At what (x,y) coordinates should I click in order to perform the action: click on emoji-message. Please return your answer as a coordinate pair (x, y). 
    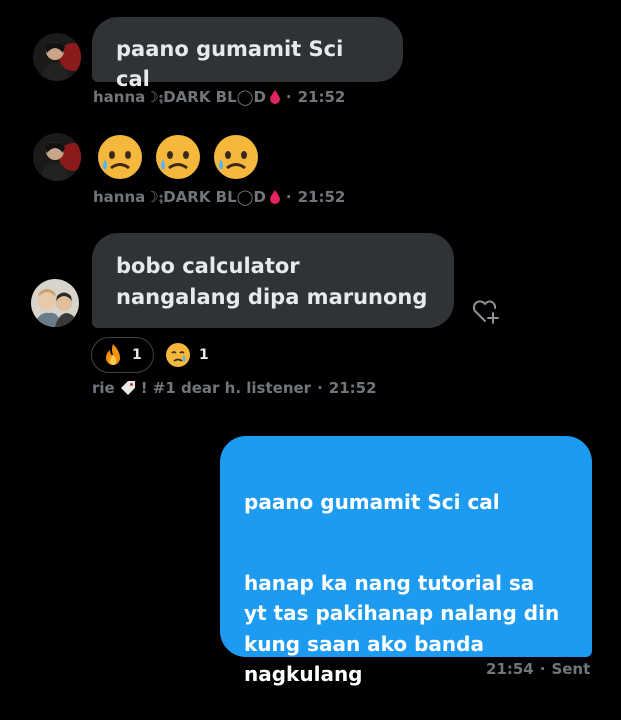
    Looking at the image, I should click on (178, 157).